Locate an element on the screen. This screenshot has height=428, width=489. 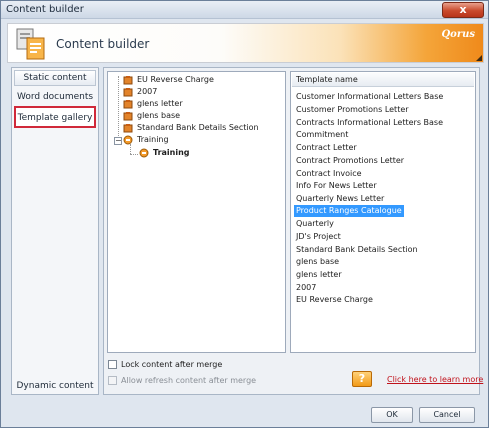
list-item: Customer Promotions Letter is located at coordinates (352, 110).